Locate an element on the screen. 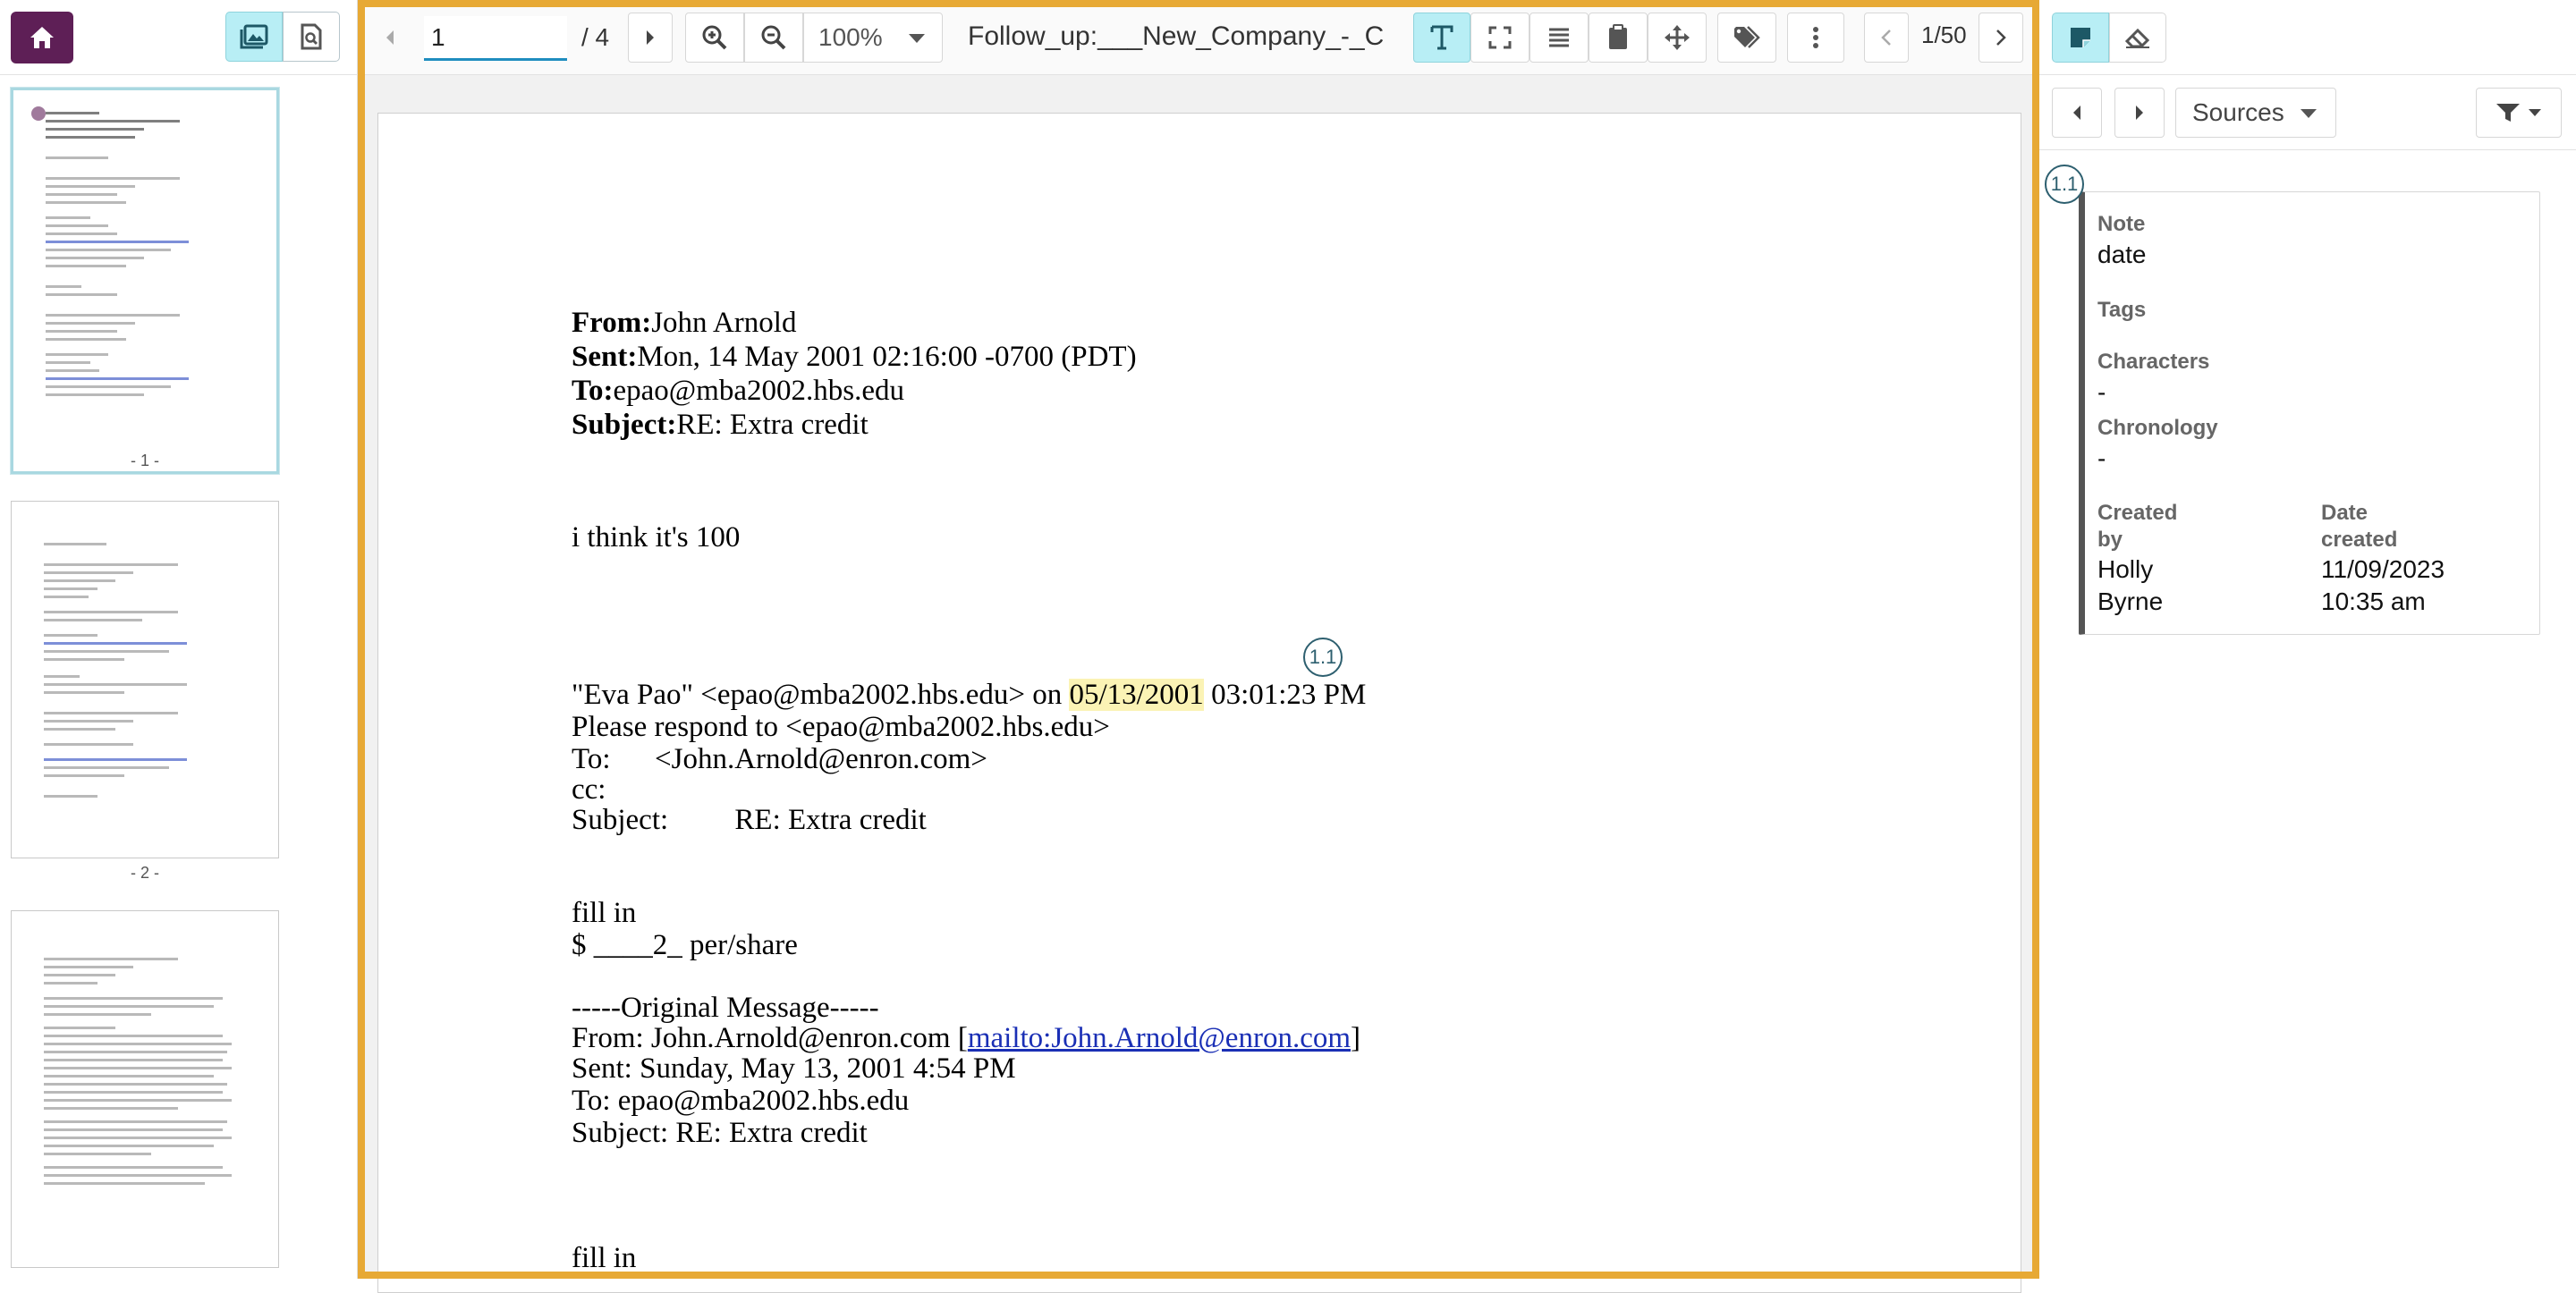  date-created-value: 11/09/2023 10:35 am is located at coordinates (2383, 585).